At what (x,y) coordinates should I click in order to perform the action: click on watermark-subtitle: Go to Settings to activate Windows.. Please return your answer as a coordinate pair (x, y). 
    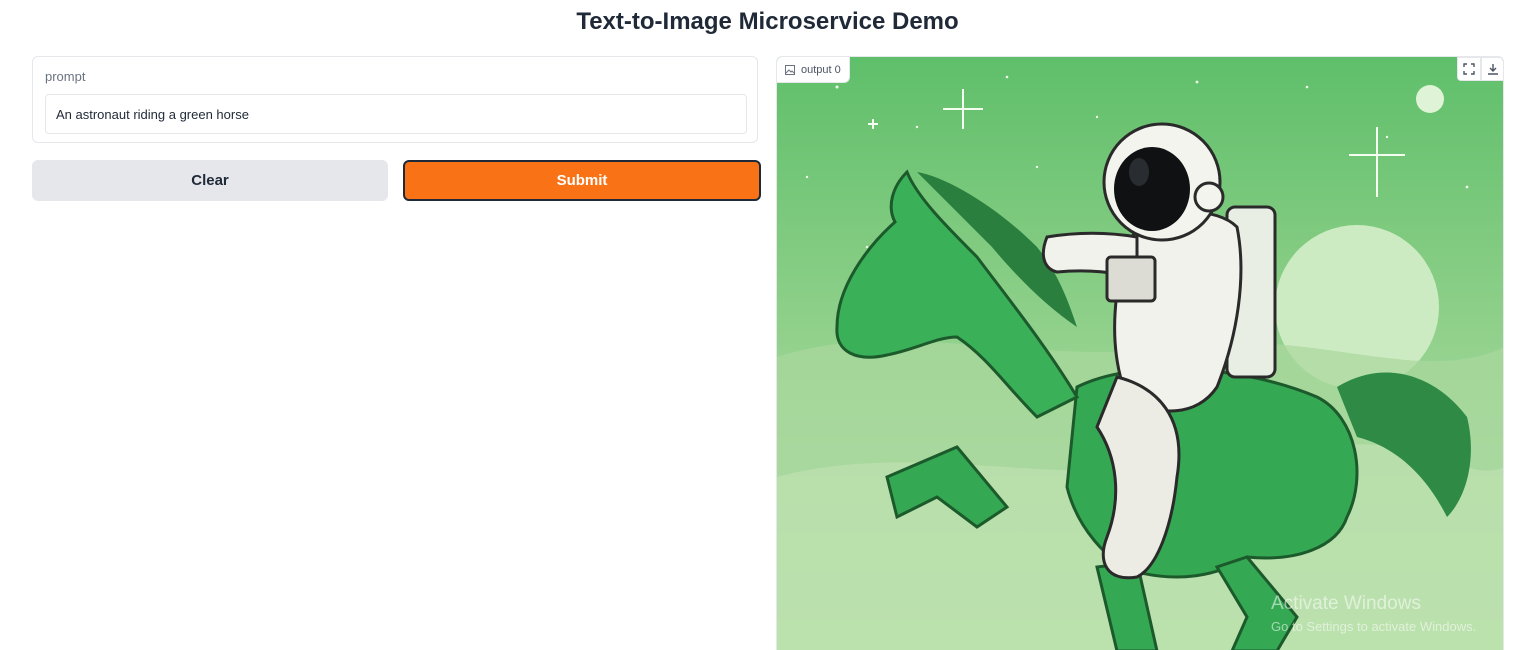
    Looking at the image, I should click on (1374, 626).